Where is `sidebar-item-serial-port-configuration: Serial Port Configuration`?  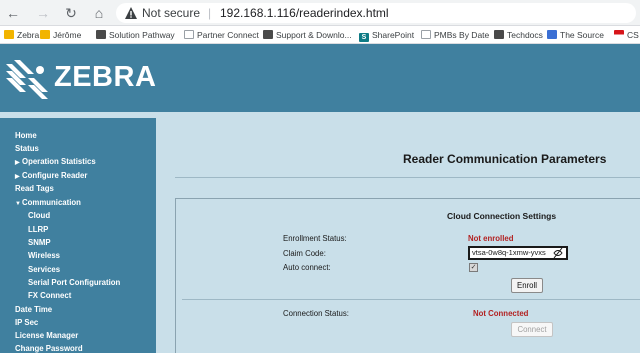
sidebar-item-serial-port-configuration: Serial Port Configuration is located at coordinates (74, 282).